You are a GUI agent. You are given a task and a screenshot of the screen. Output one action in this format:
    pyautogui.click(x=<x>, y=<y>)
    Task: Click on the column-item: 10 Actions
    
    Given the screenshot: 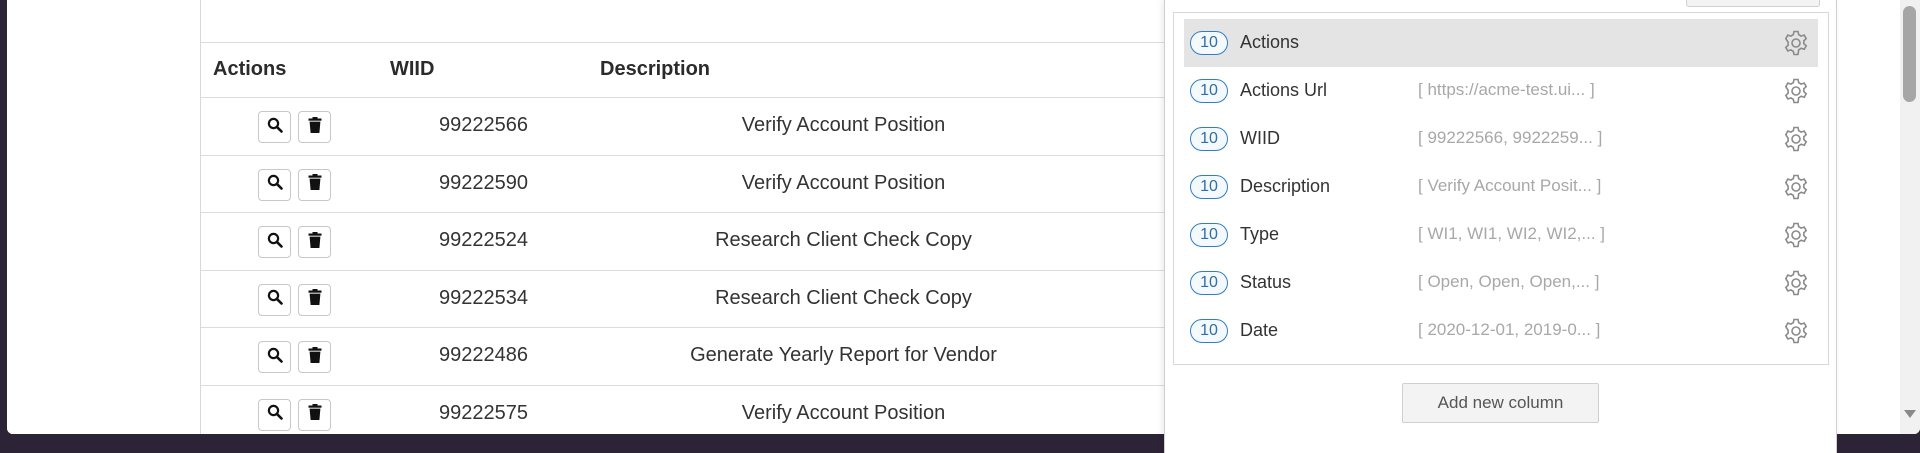 What is the action you would take?
    pyautogui.click(x=1501, y=43)
    